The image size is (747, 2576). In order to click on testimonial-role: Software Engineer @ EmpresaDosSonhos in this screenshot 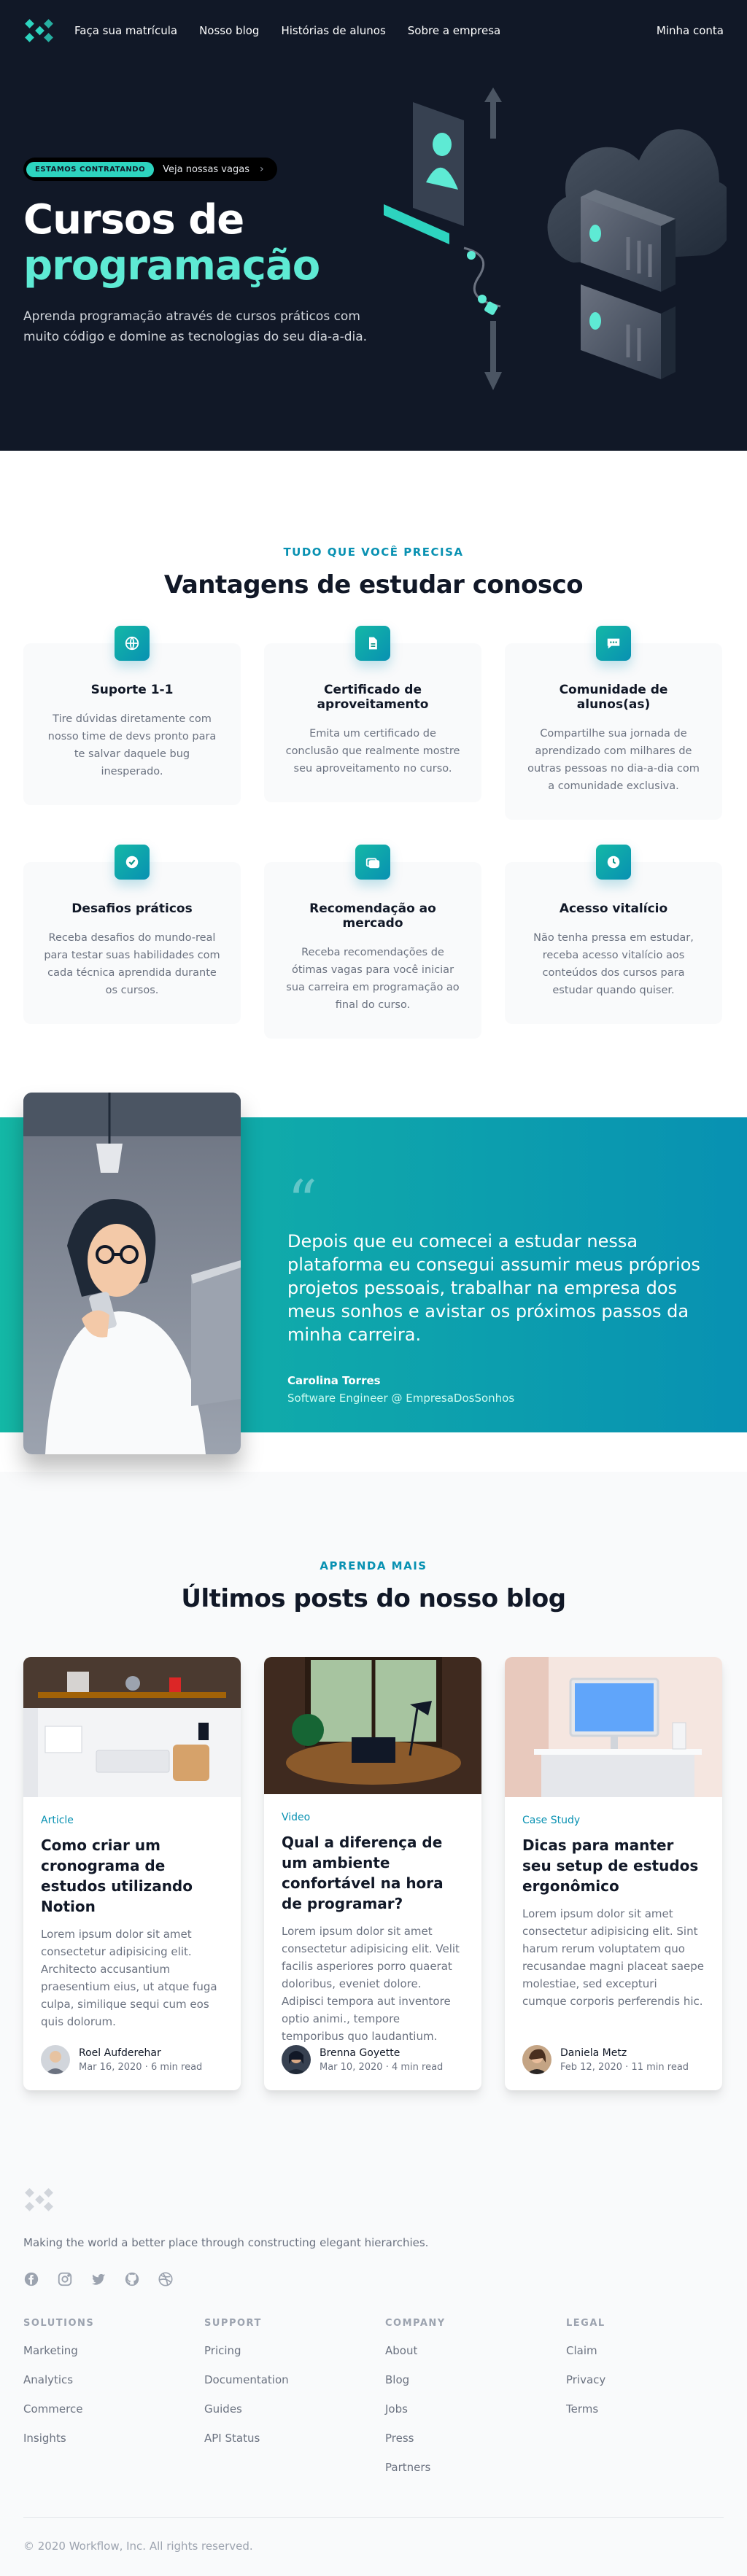, I will do `click(401, 1399)`.